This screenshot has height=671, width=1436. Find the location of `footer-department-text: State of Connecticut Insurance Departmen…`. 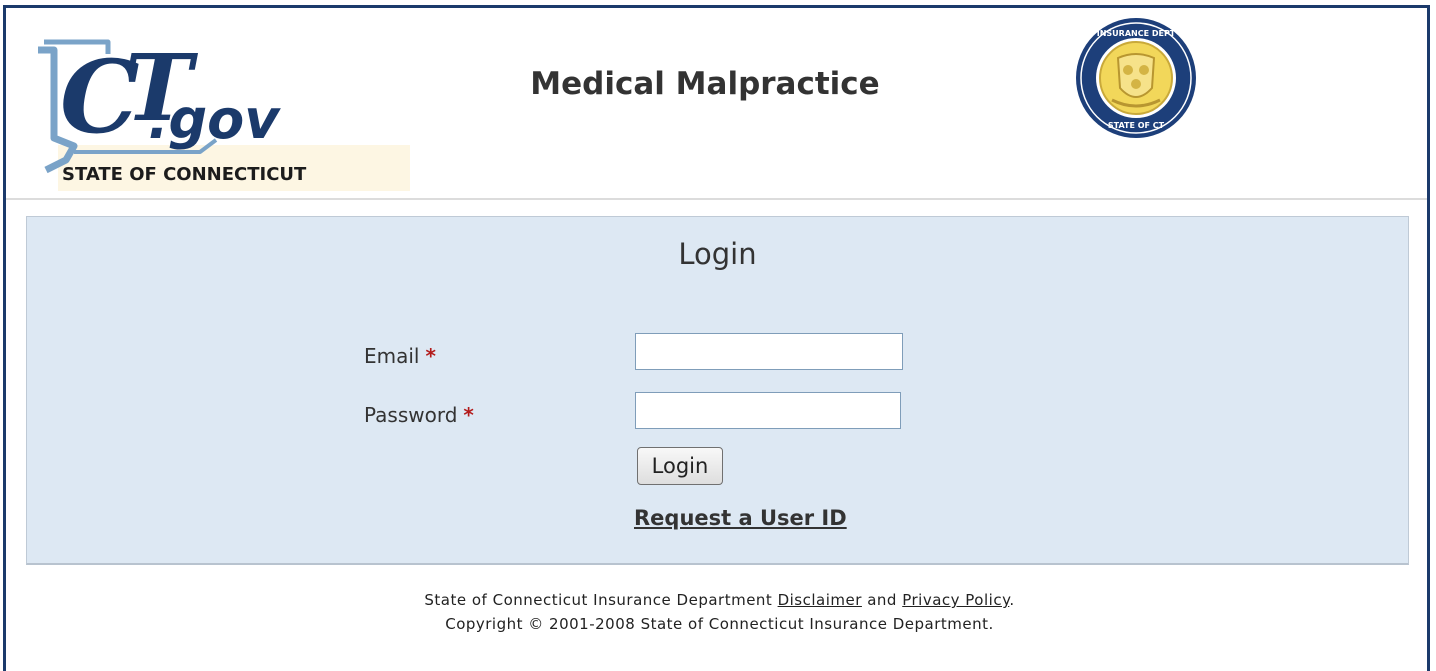

footer-department-text: State of Connecticut Insurance Departmen… is located at coordinates (598, 600).